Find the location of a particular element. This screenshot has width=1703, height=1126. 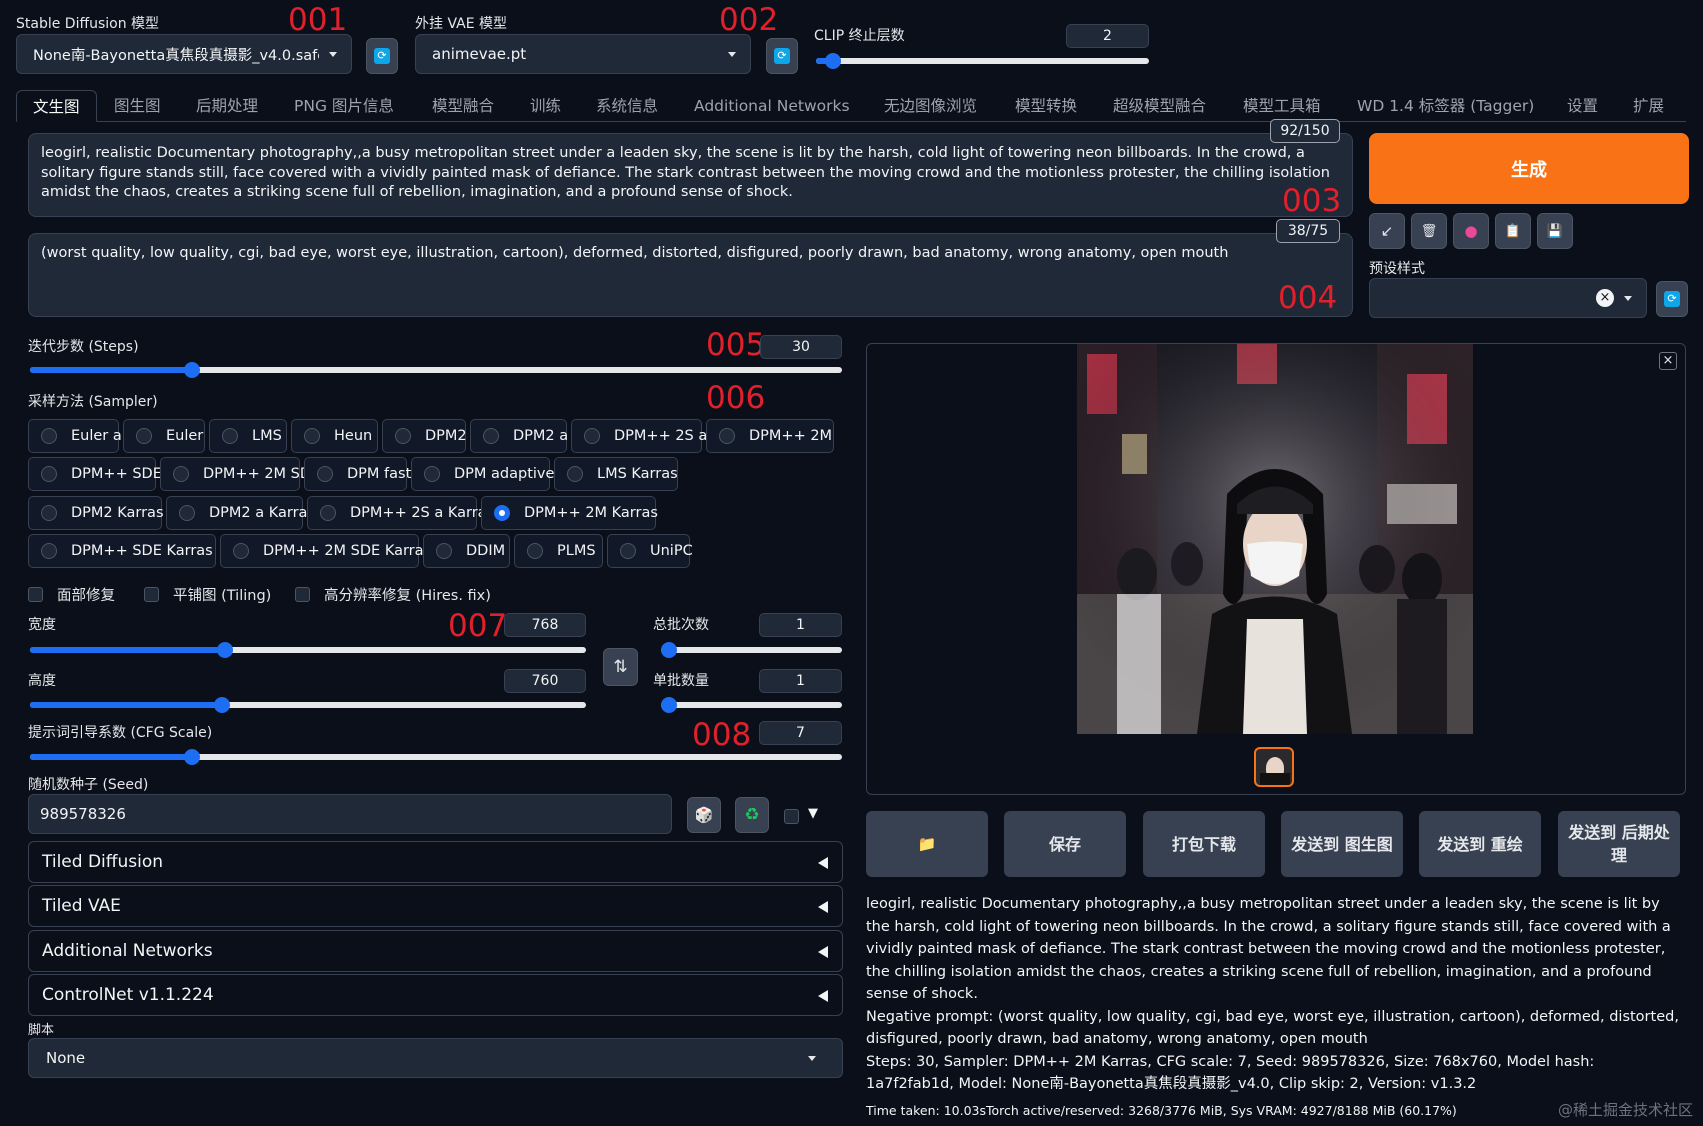

seed-input: 989578326 is located at coordinates (350, 814).